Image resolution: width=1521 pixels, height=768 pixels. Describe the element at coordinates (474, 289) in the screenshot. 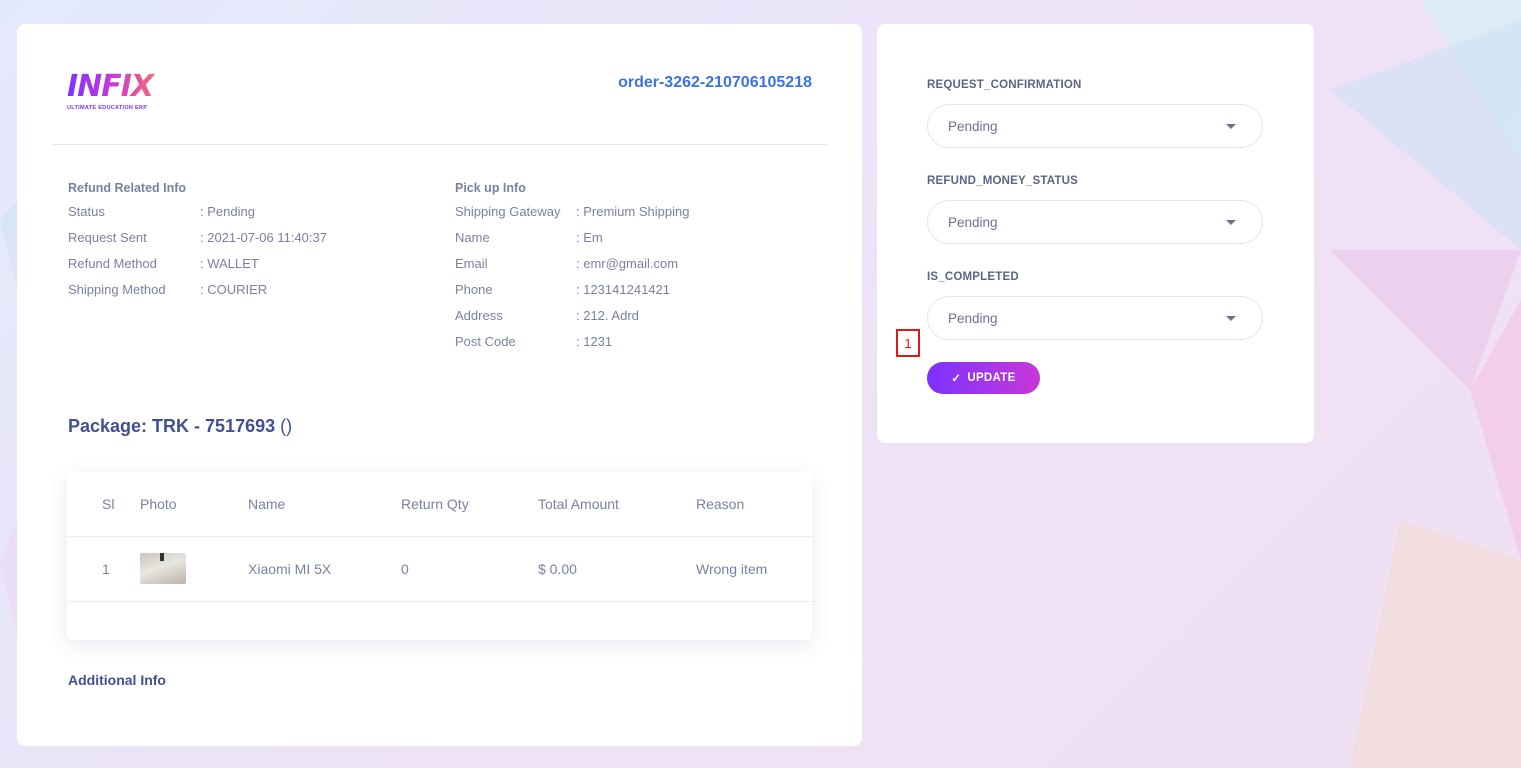

I see `info-label: Phone` at that location.